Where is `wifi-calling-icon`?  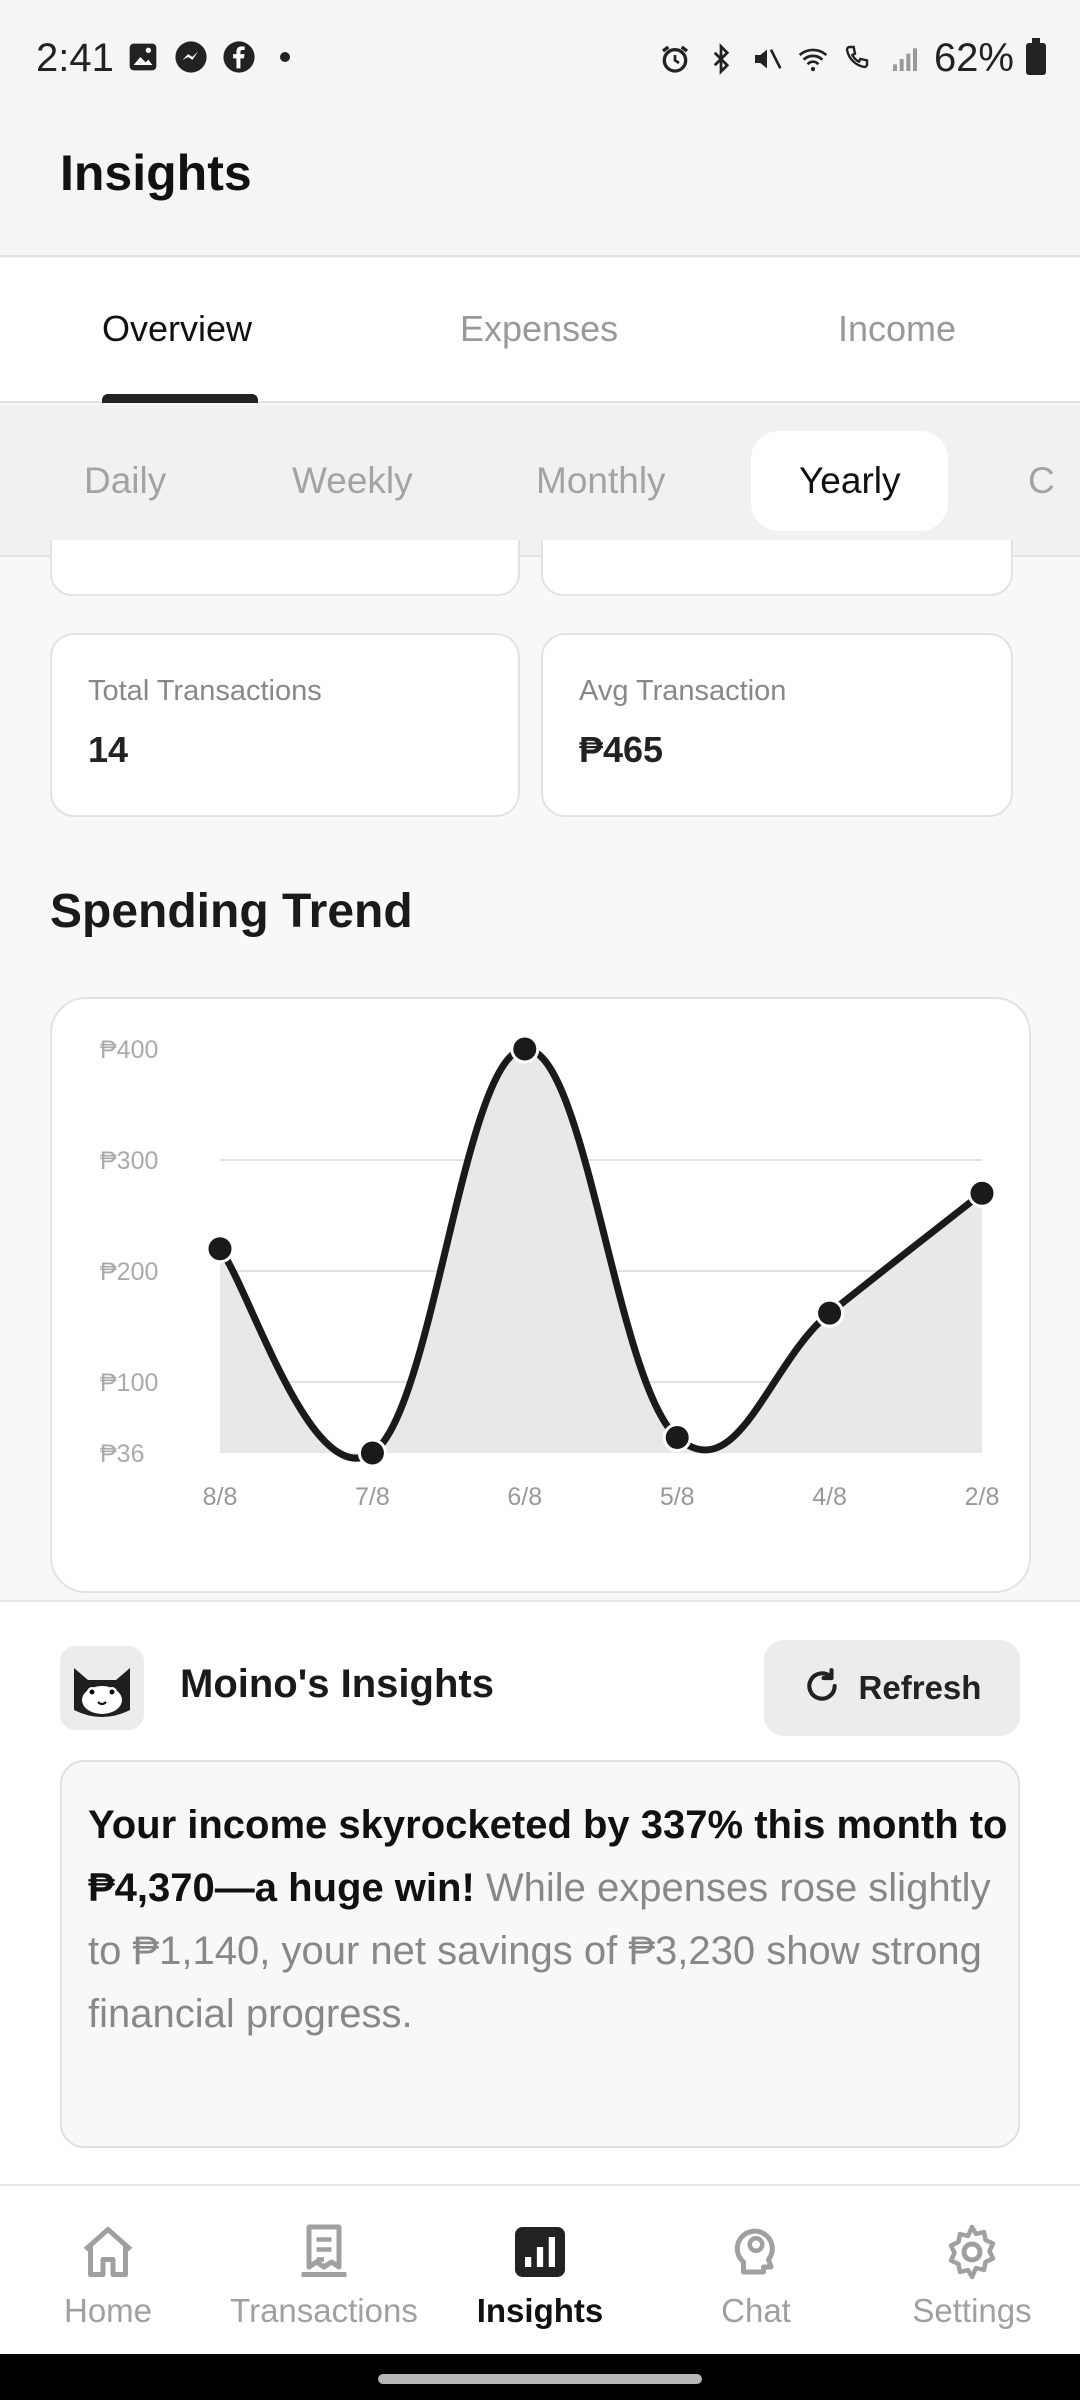
wifi-calling-icon is located at coordinates (859, 59).